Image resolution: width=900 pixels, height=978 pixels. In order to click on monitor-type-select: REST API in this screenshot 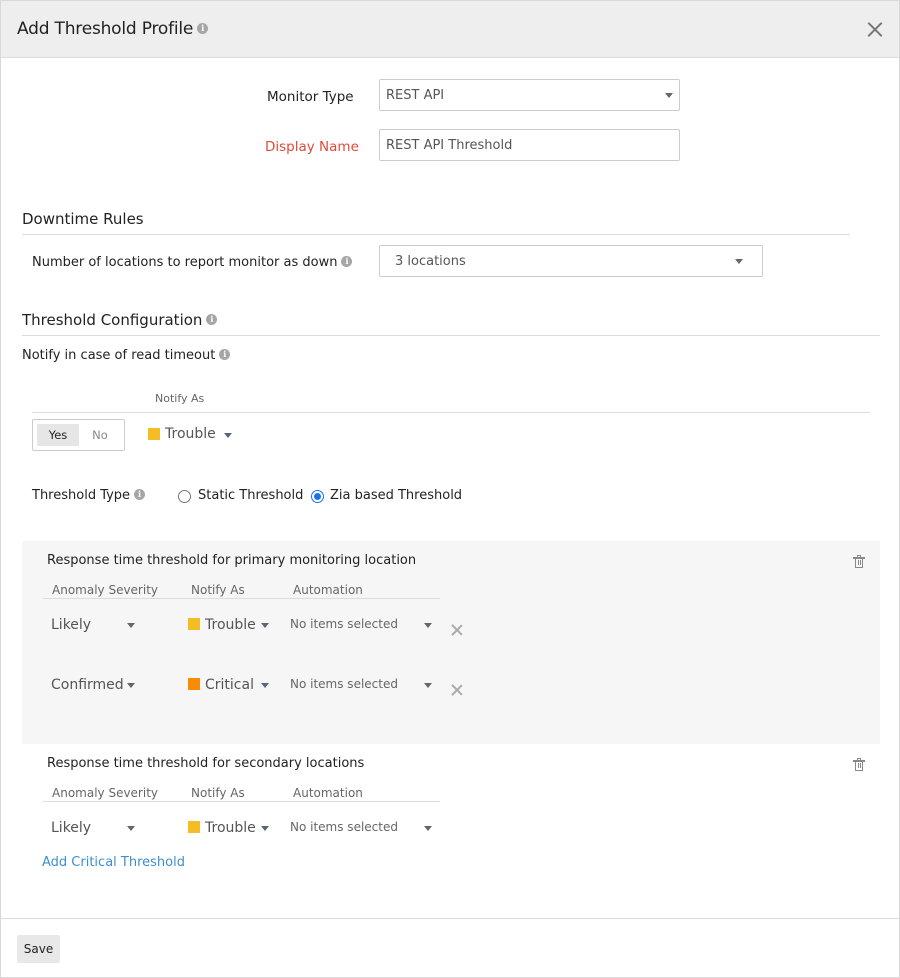, I will do `click(529, 95)`.